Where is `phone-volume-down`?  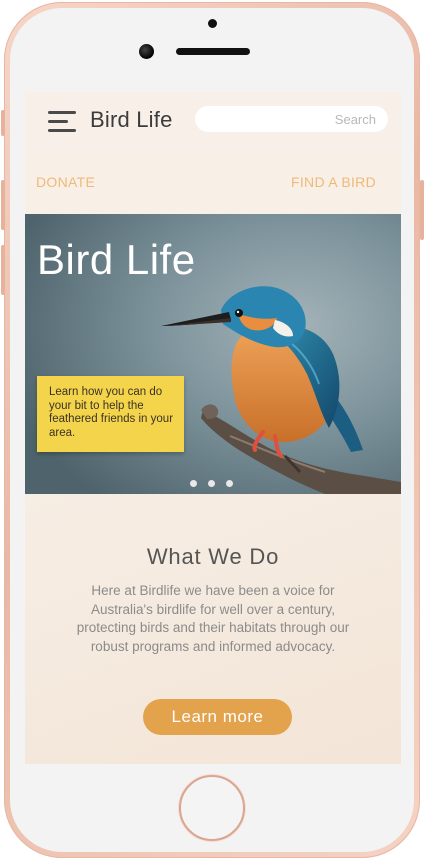 phone-volume-down is located at coordinates (3, 270).